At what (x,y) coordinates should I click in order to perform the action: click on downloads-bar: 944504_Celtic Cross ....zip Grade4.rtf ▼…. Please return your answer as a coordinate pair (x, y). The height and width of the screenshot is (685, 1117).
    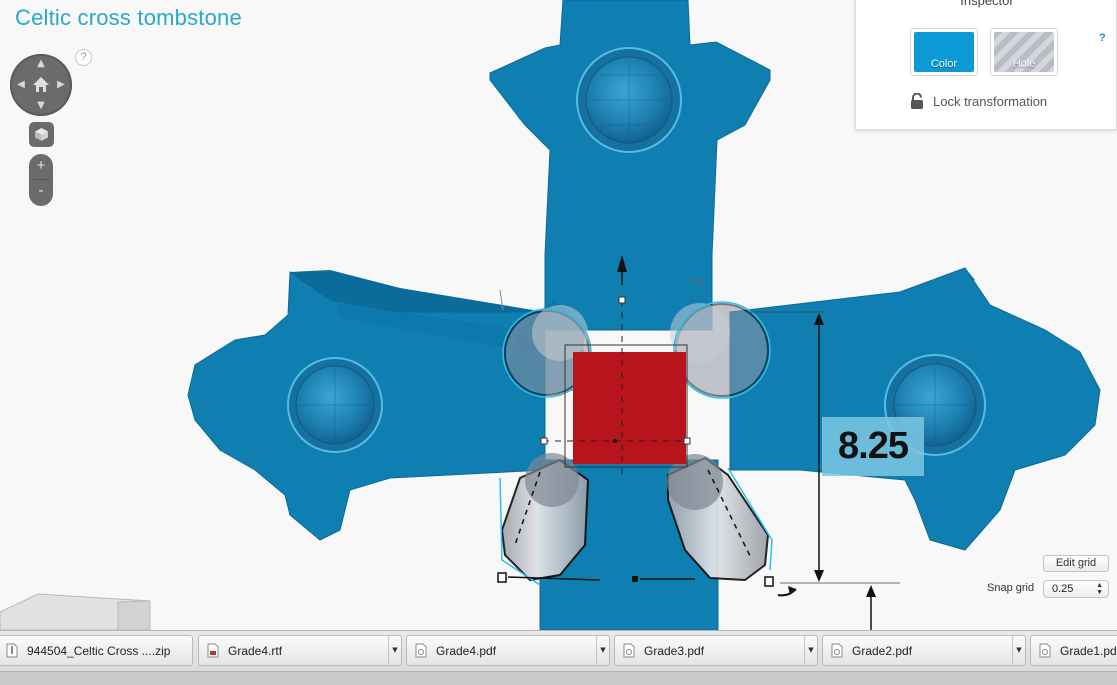
    Looking at the image, I should click on (558, 657).